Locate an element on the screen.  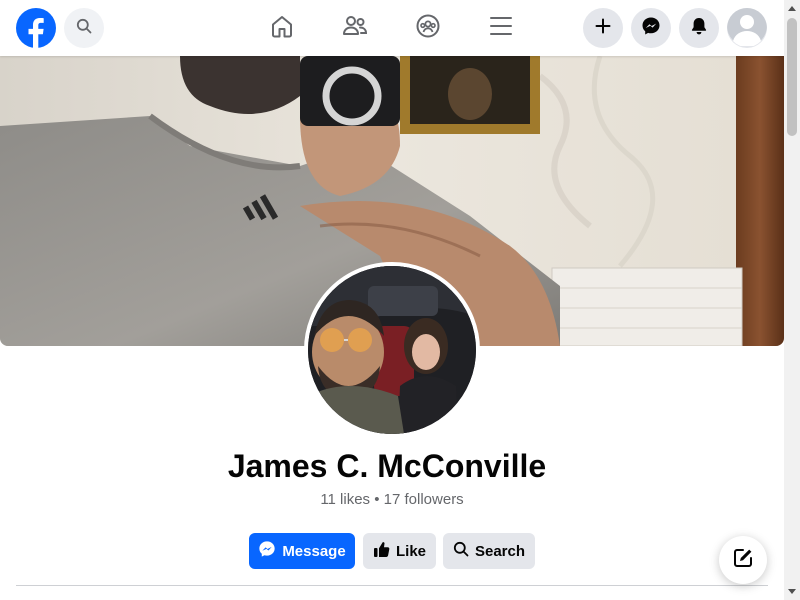
profile-stats: 11 likes • 17 followers is located at coordinates (392, 499).